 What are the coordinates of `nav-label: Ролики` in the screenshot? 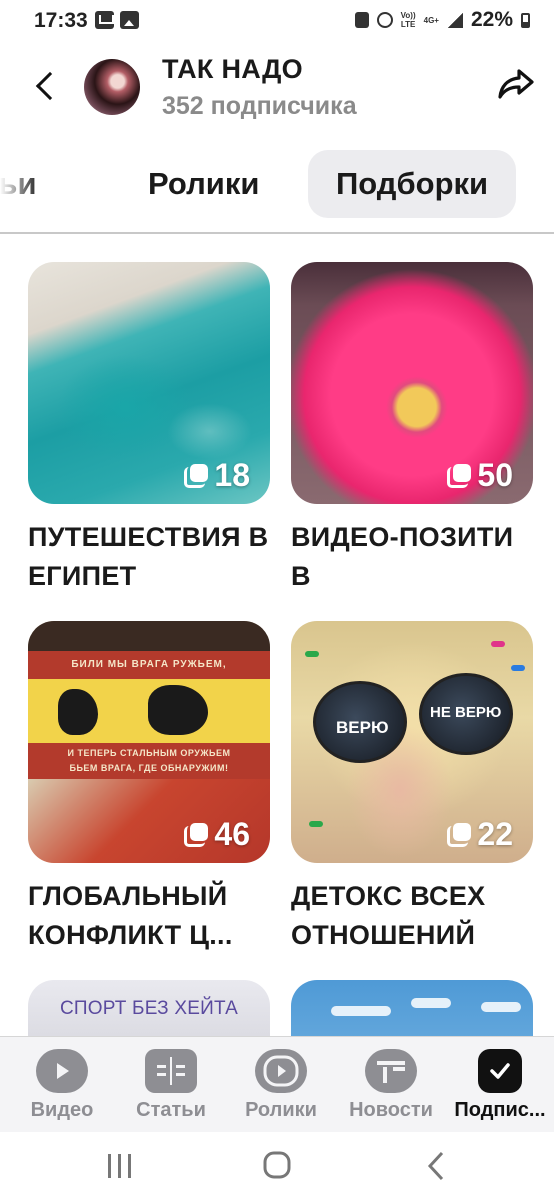 It's located at (281, 1110).